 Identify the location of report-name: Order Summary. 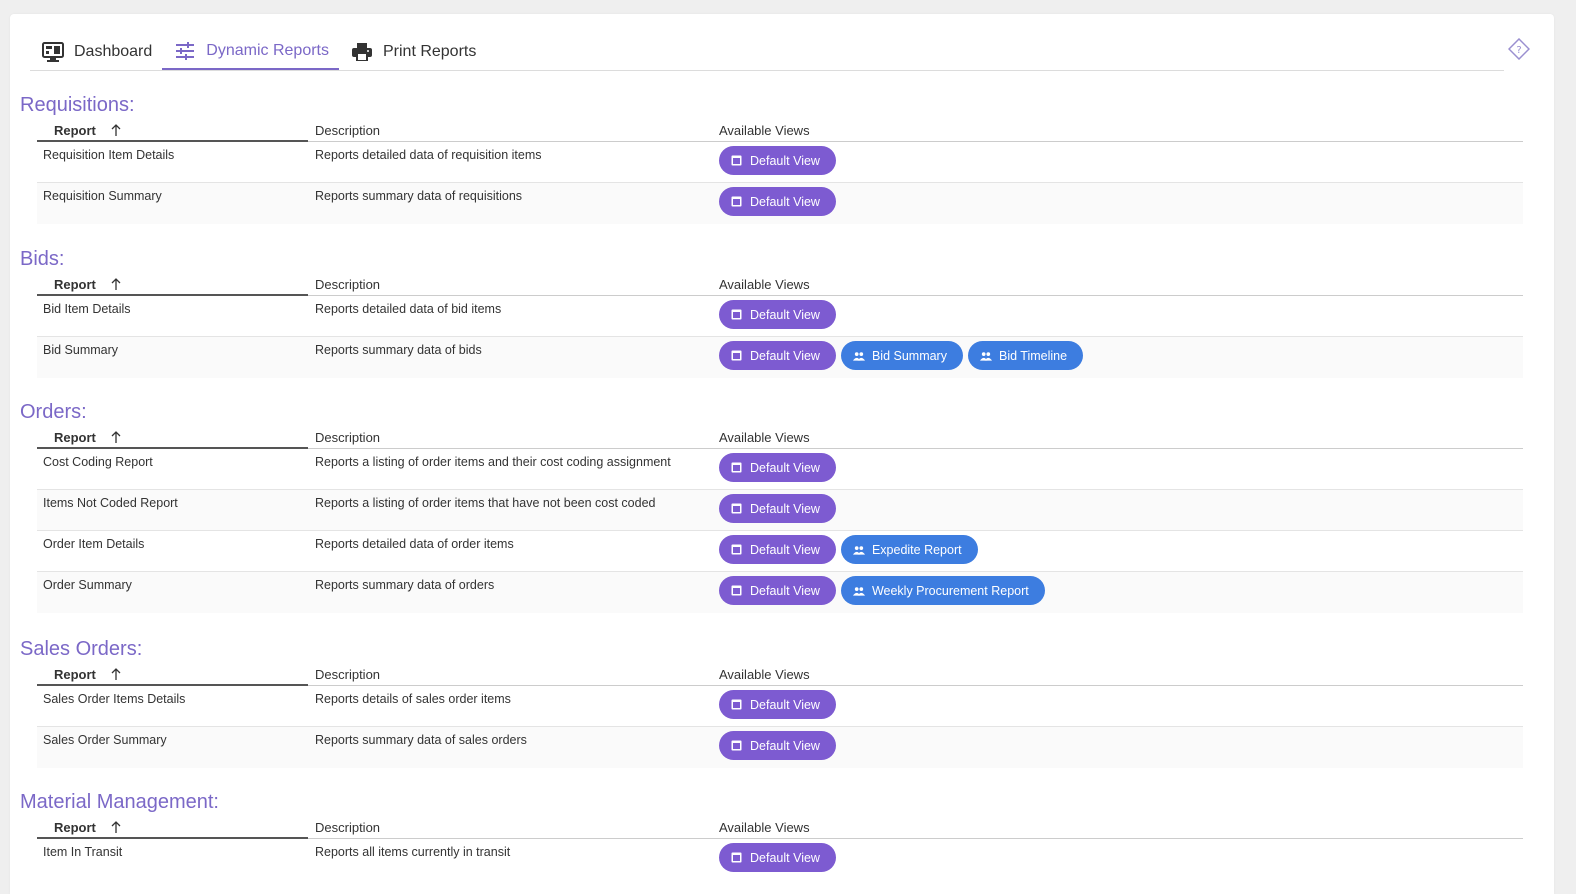
(87, 585).